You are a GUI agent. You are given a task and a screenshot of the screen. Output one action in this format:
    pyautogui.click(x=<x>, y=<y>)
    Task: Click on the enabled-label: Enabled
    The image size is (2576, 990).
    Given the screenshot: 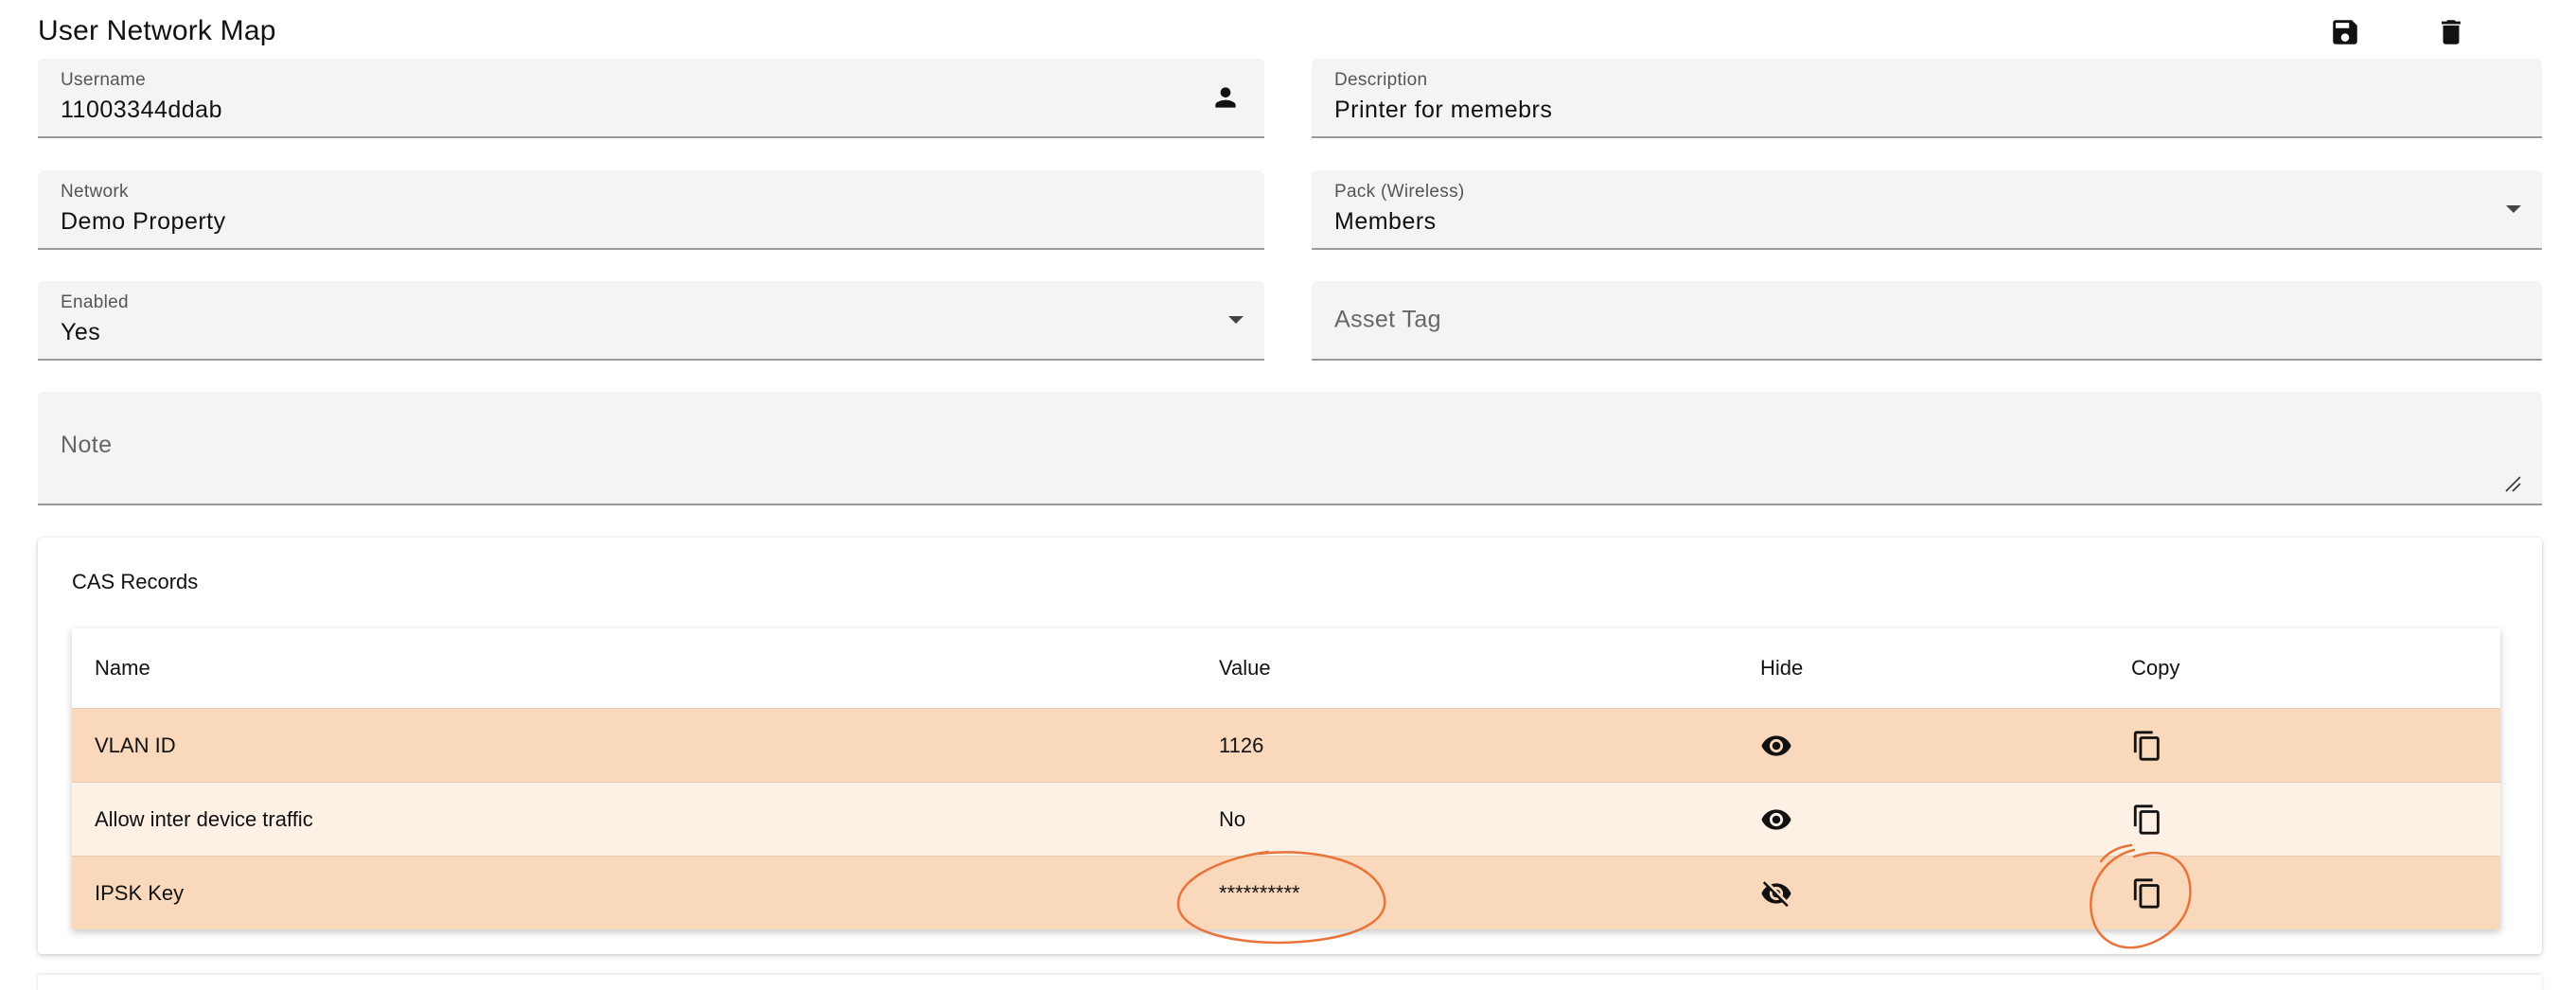 What is the action you would take?
    pyautogui.click(x=95, y=302)
    